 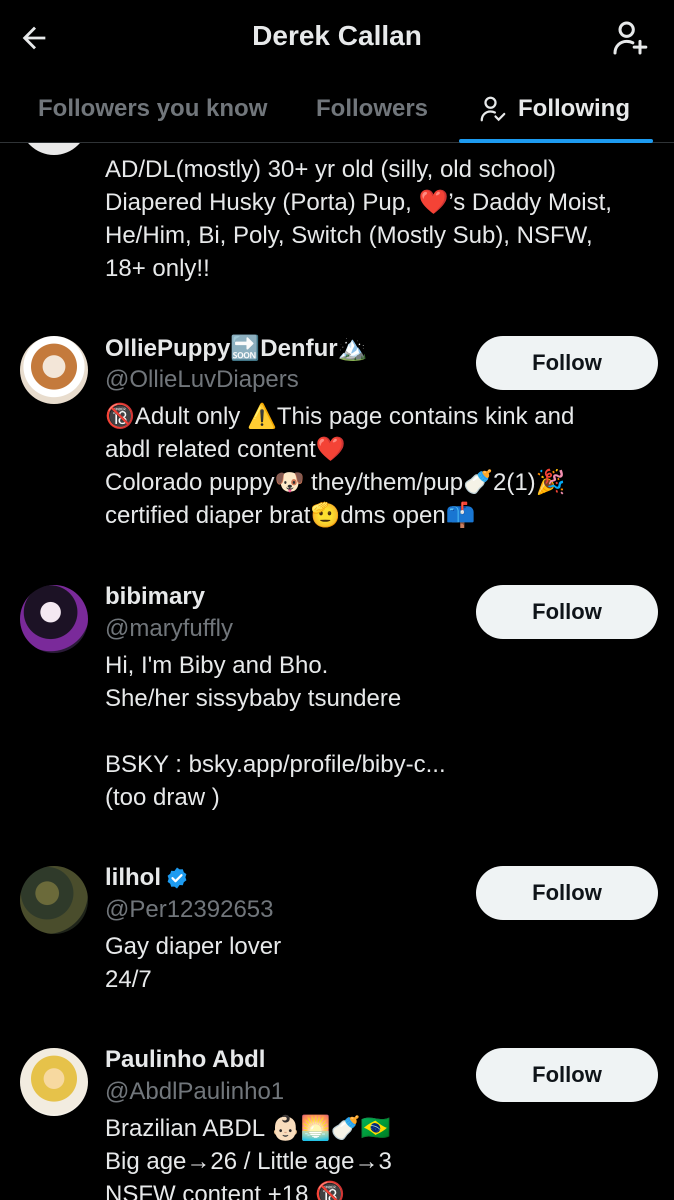 What do you see at coordinates (225, 449) in the screenshot?
I see `bio-line: abdl related content❤️` at bounding box center [225, 449].